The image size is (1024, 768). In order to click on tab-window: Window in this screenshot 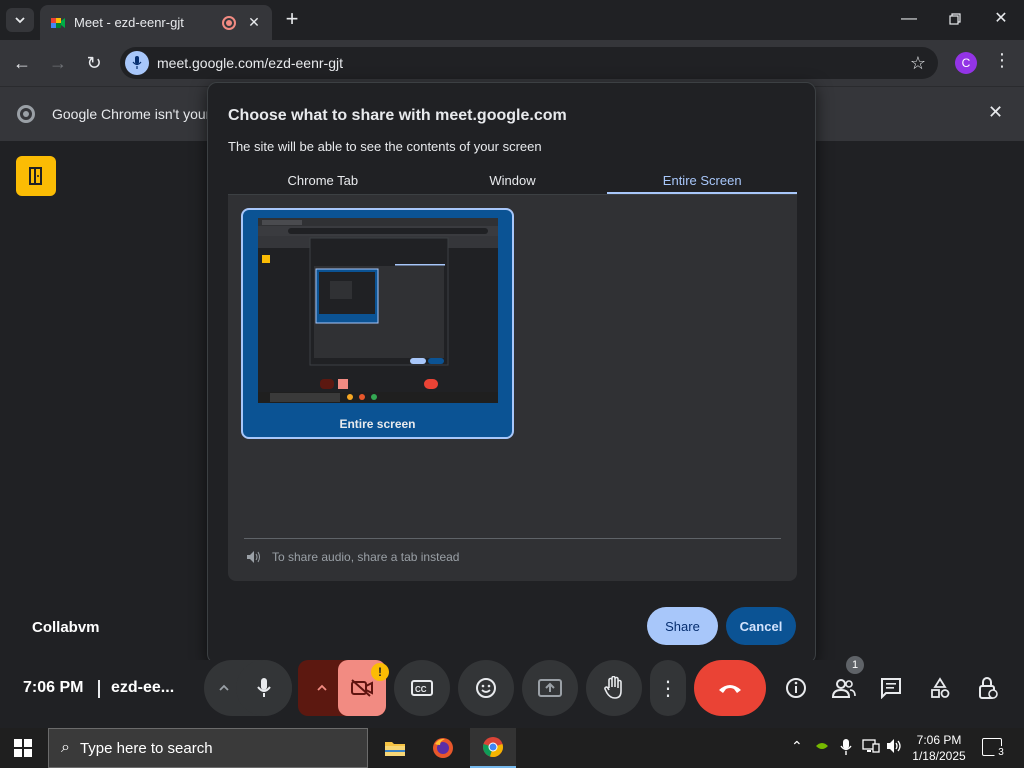, I will do `click(513, 182)`.